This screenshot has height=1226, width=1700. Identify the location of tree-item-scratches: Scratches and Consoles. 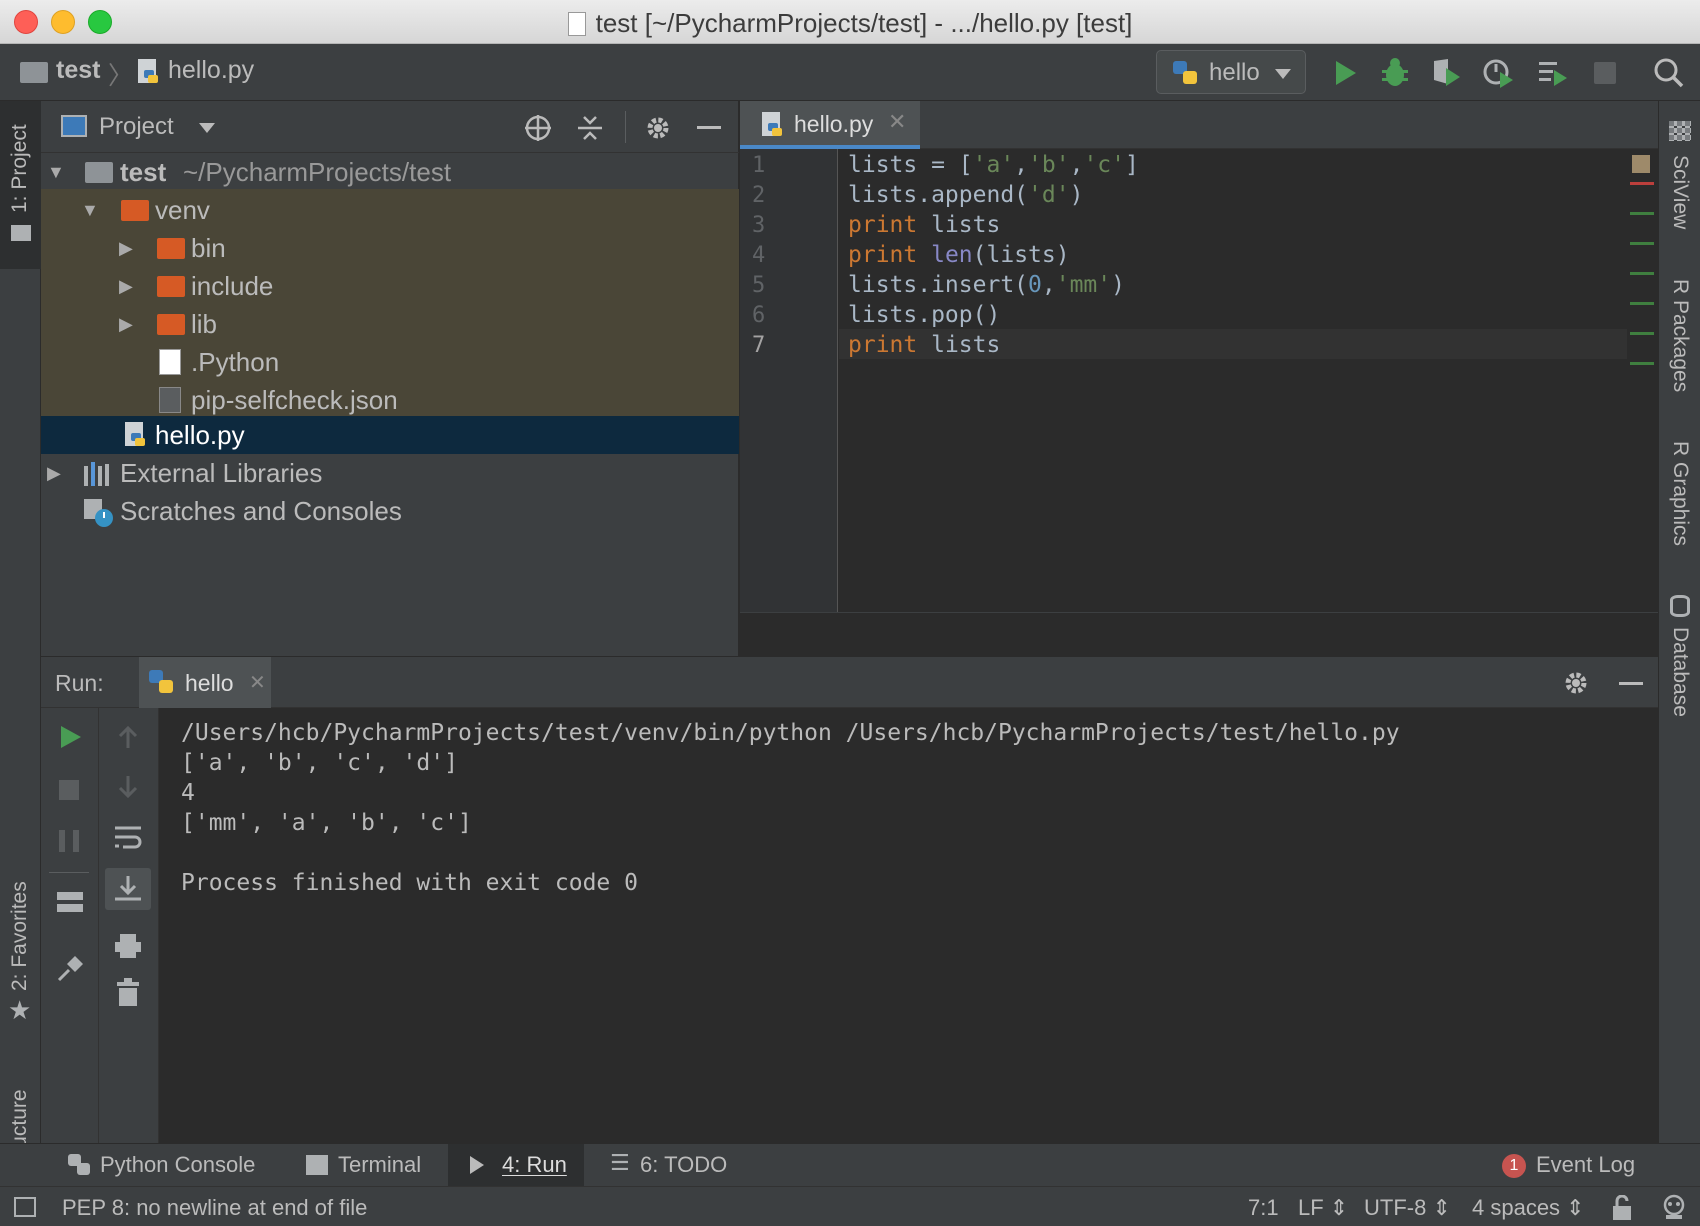
(390, 511).